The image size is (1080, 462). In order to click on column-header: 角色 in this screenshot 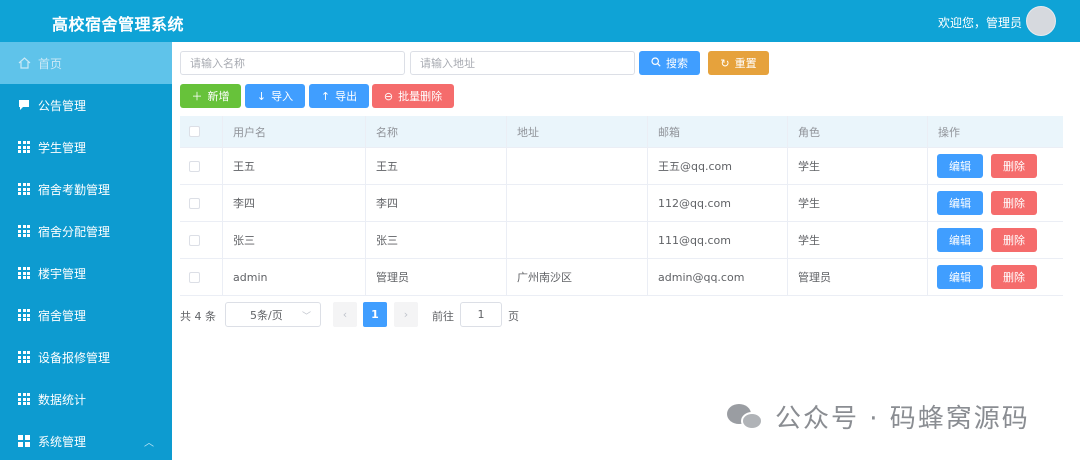, I will do `click(857, 131)`.